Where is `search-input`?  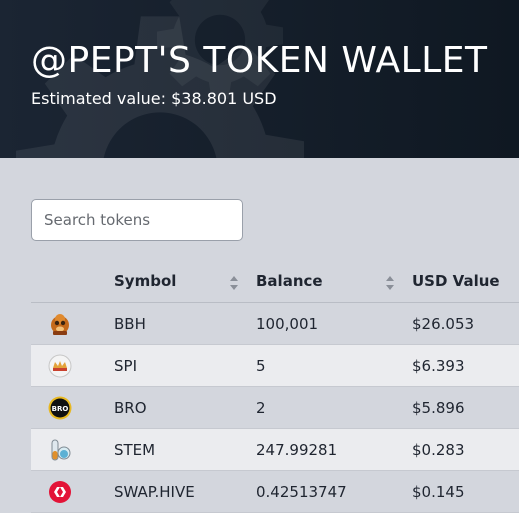 search-input is located at coordinates (137, 220).